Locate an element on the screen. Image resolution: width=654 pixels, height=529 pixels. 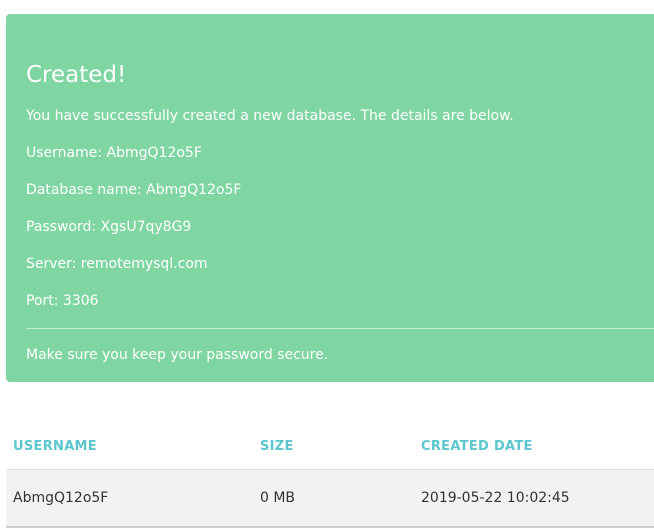
table-header-row: USERNAME SIZE CREATED DATE is located at coordinates (330, 446).